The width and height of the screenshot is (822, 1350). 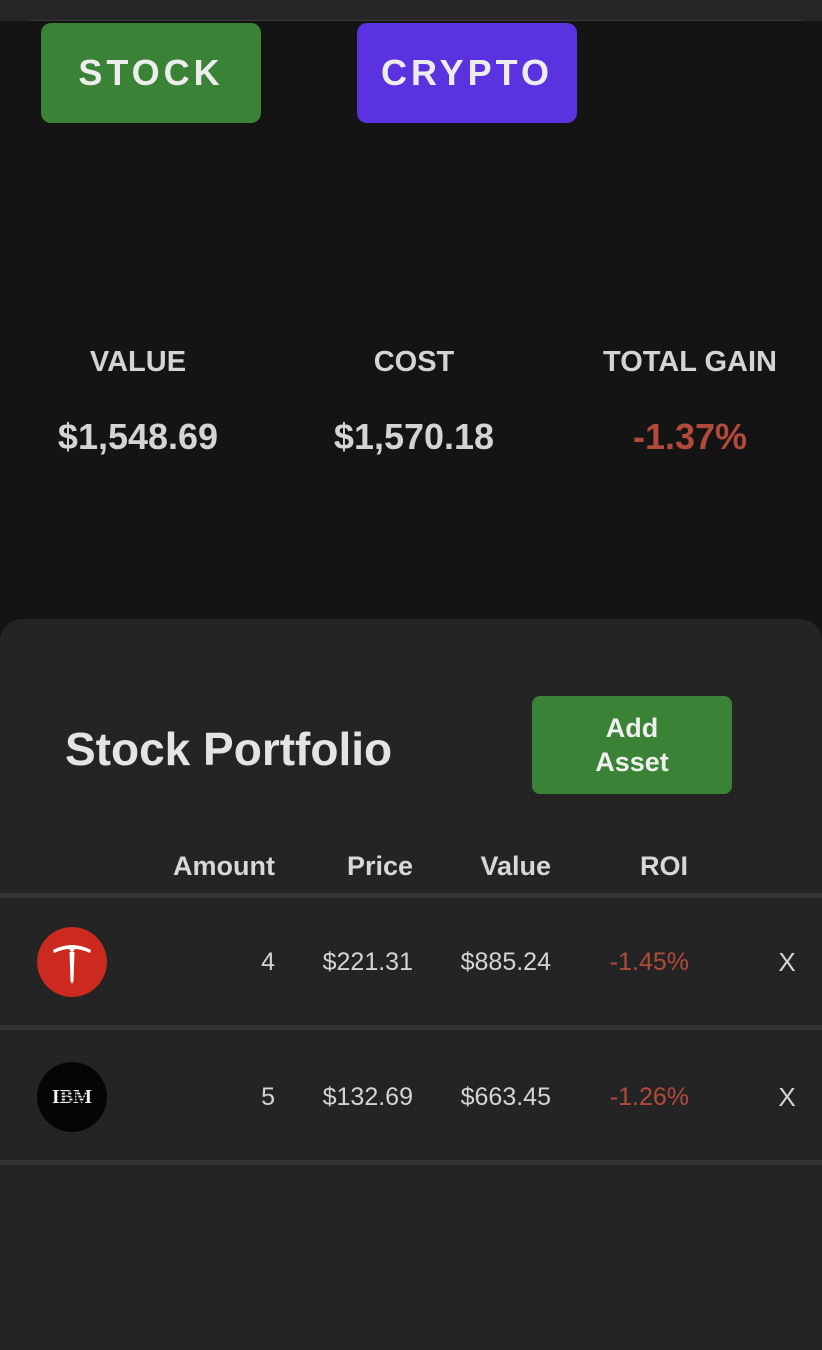 I want to click on top-bar, so click(x=411, y=10).